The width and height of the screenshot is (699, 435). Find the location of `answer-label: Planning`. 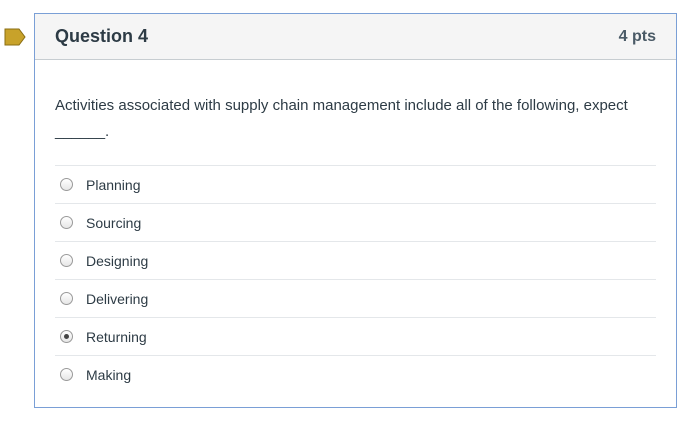

answer-label: Planning is located at coordinates (113, 184).